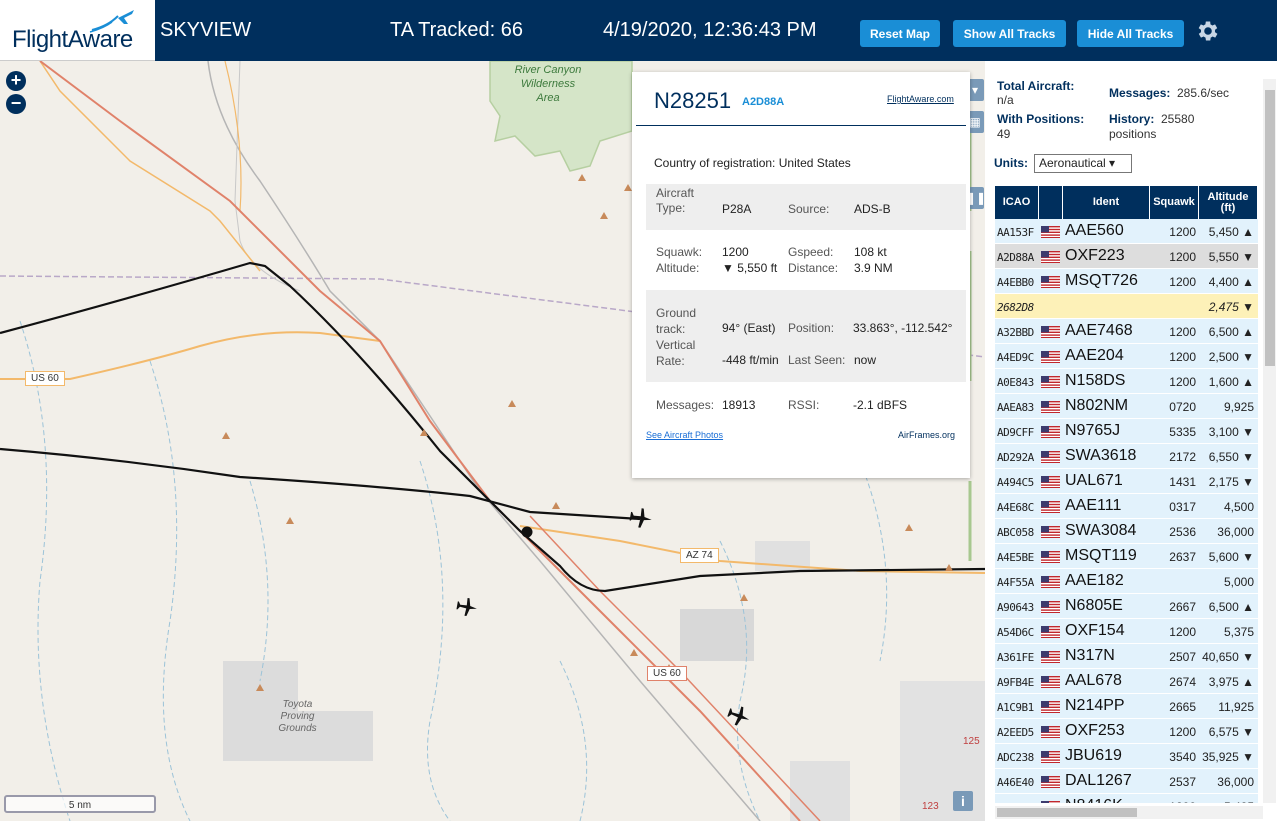  Describe the element at coordinates (900, 33) in the screenshot. I see `reset-map-button: Reset Map` at that location.